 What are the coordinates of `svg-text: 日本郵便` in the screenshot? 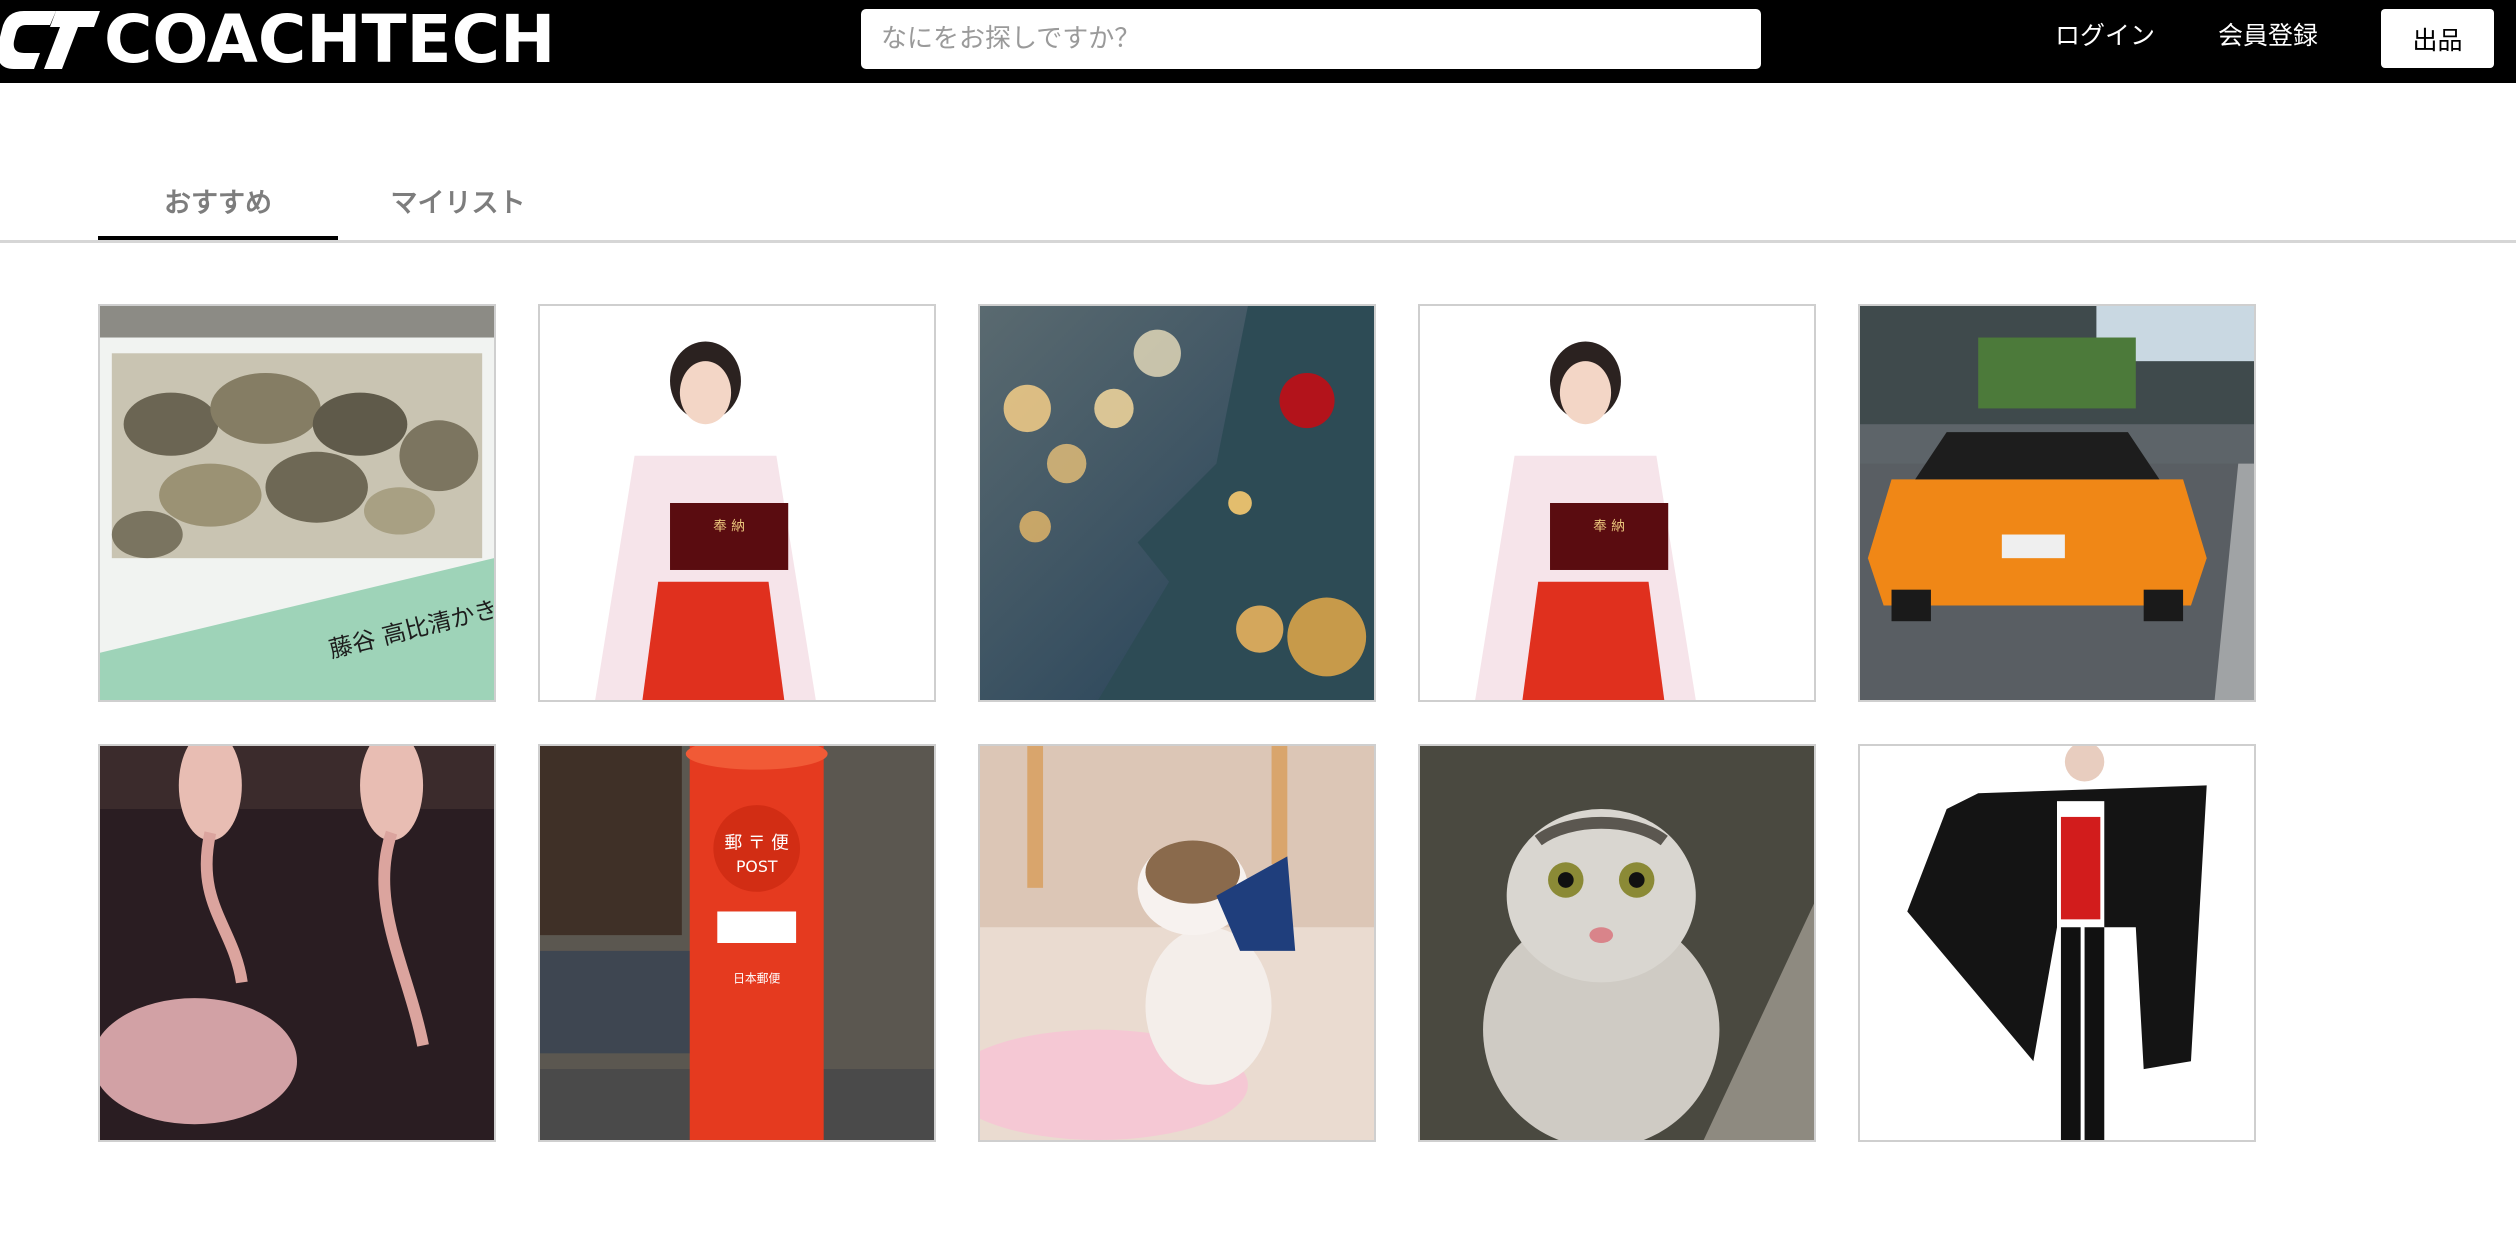 It's located at (756, 978).